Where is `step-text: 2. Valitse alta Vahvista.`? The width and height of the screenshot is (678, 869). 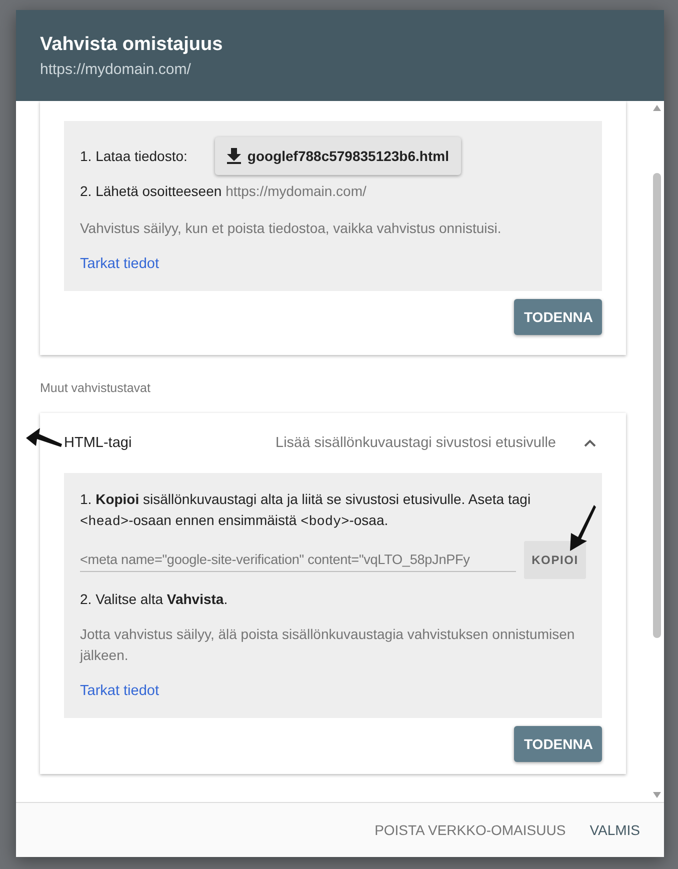
step-text: 2. Valitse alta Vahvista. is located at coordinates (154, 599).